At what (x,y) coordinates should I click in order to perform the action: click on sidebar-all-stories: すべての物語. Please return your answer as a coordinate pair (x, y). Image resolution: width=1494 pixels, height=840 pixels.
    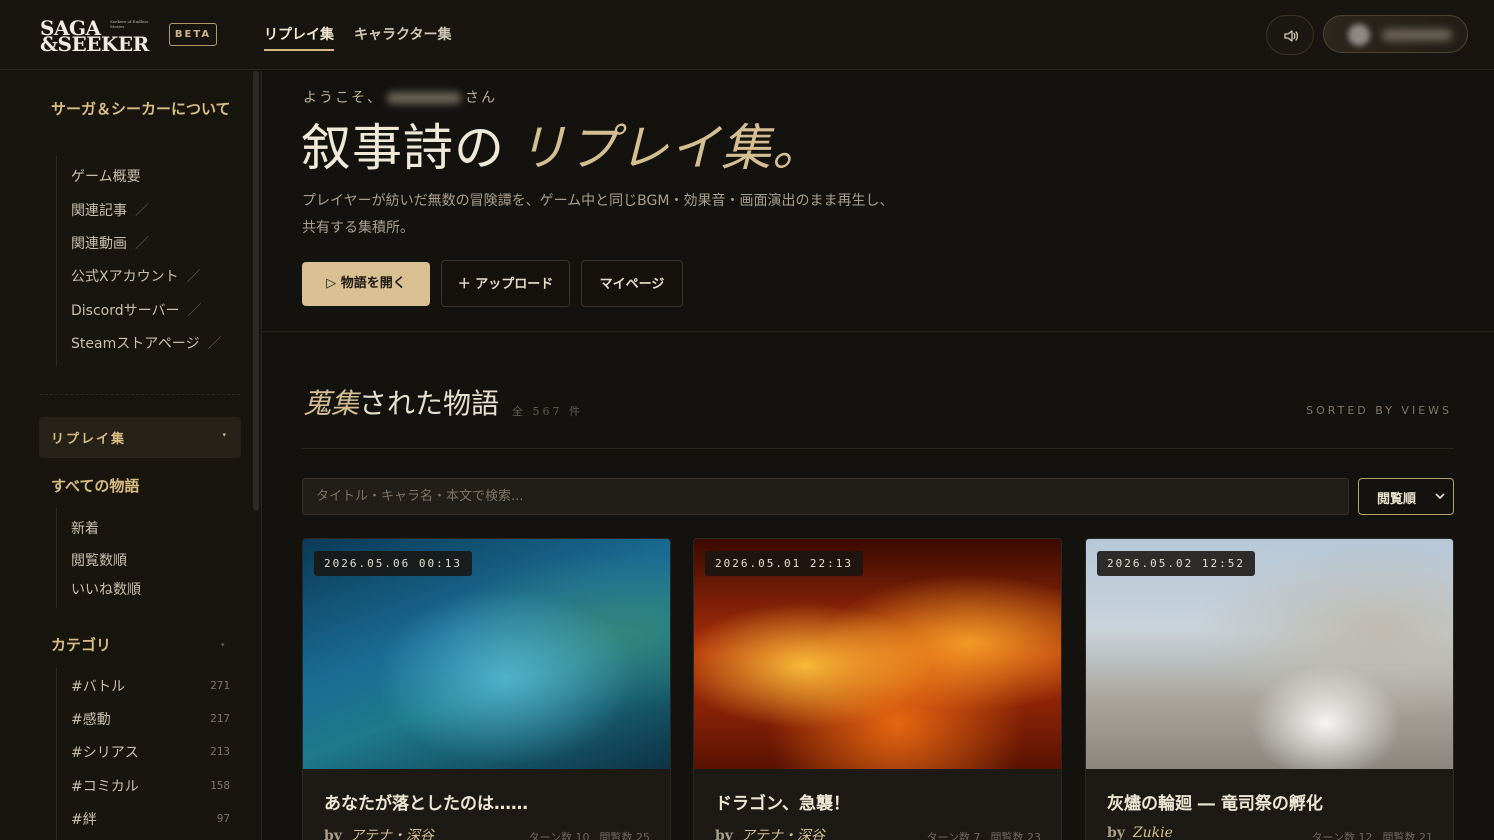
    Looking at the image, I should click on (95, 486).